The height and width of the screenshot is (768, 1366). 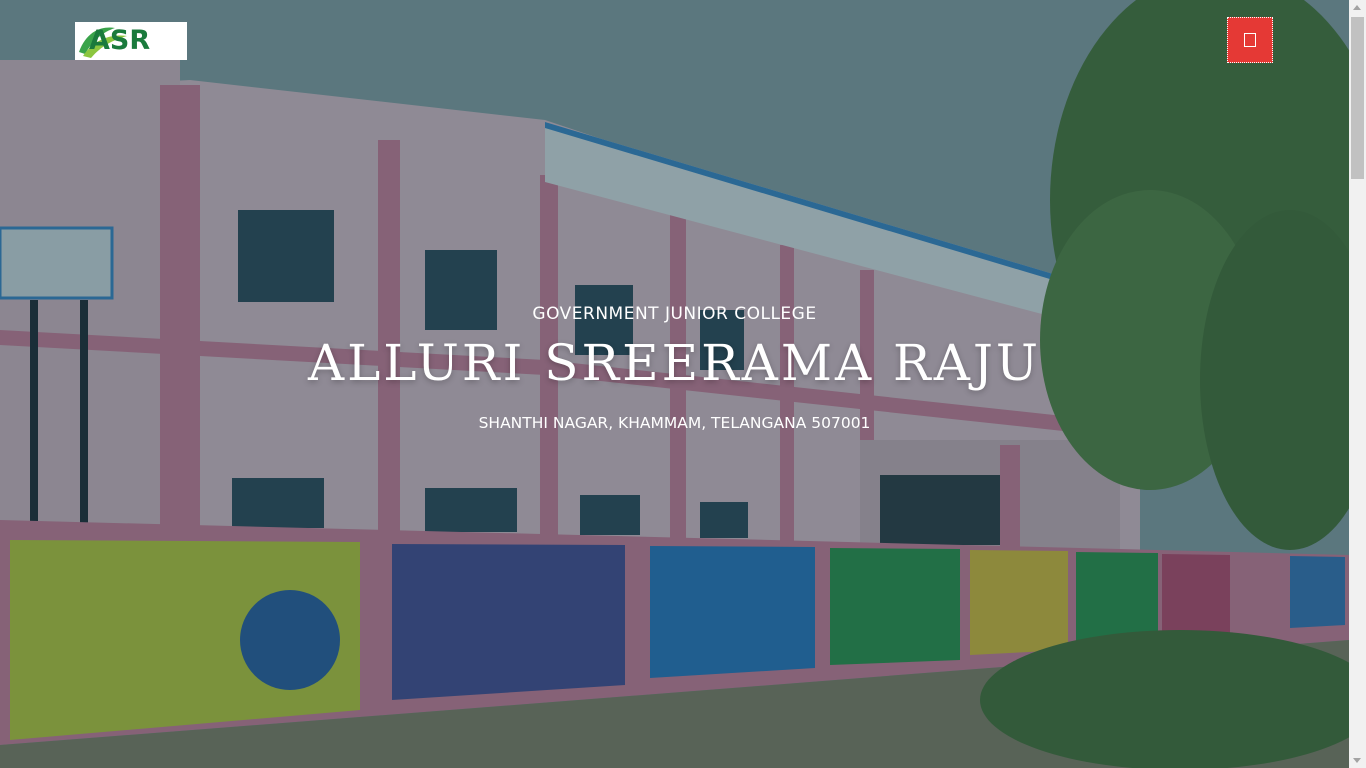 I want to click on logo-text: ASR, so click(x=120, y=40).